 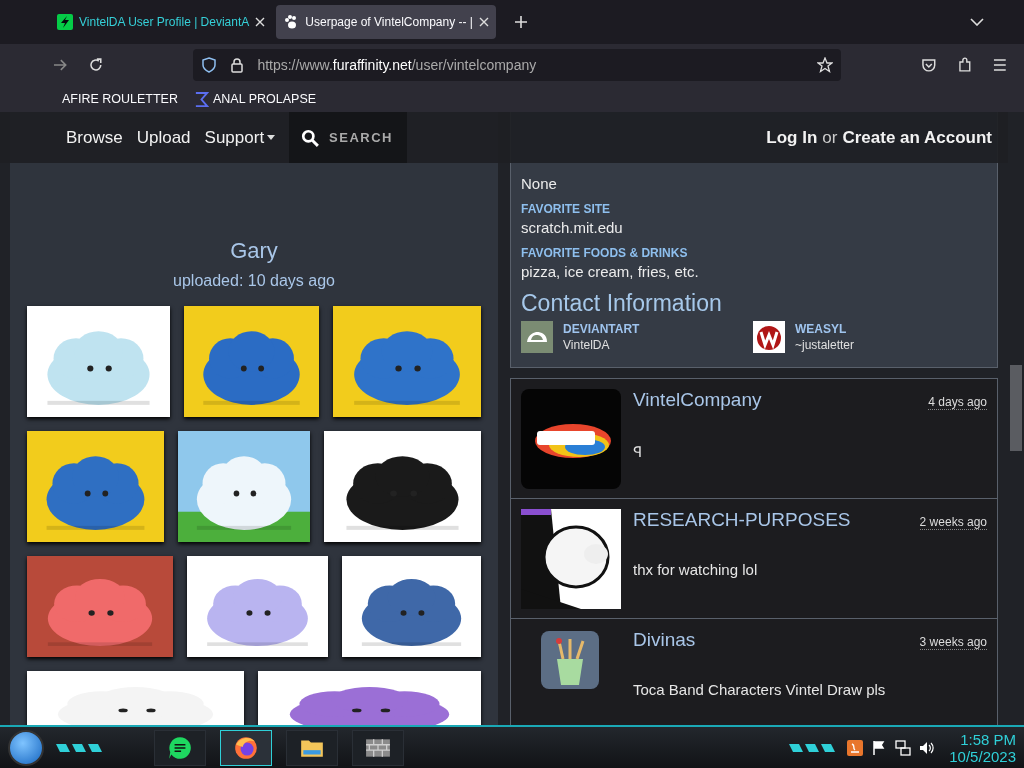 I want to click on browser-tab: Userpage of VintelCompany -- |, so click(x=386, y=22).